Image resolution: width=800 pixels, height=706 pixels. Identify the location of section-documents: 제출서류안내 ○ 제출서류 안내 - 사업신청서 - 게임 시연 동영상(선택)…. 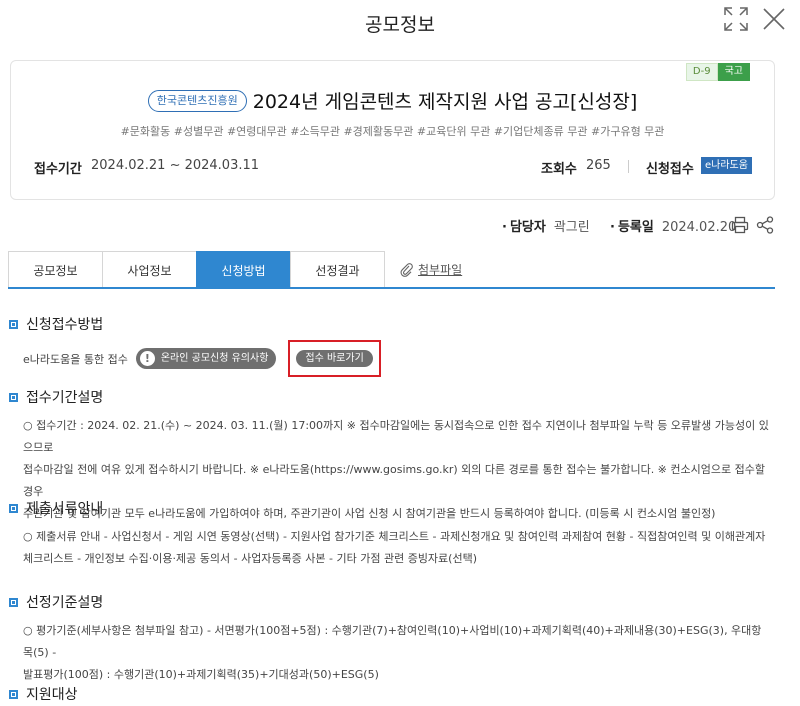
(389, 534).